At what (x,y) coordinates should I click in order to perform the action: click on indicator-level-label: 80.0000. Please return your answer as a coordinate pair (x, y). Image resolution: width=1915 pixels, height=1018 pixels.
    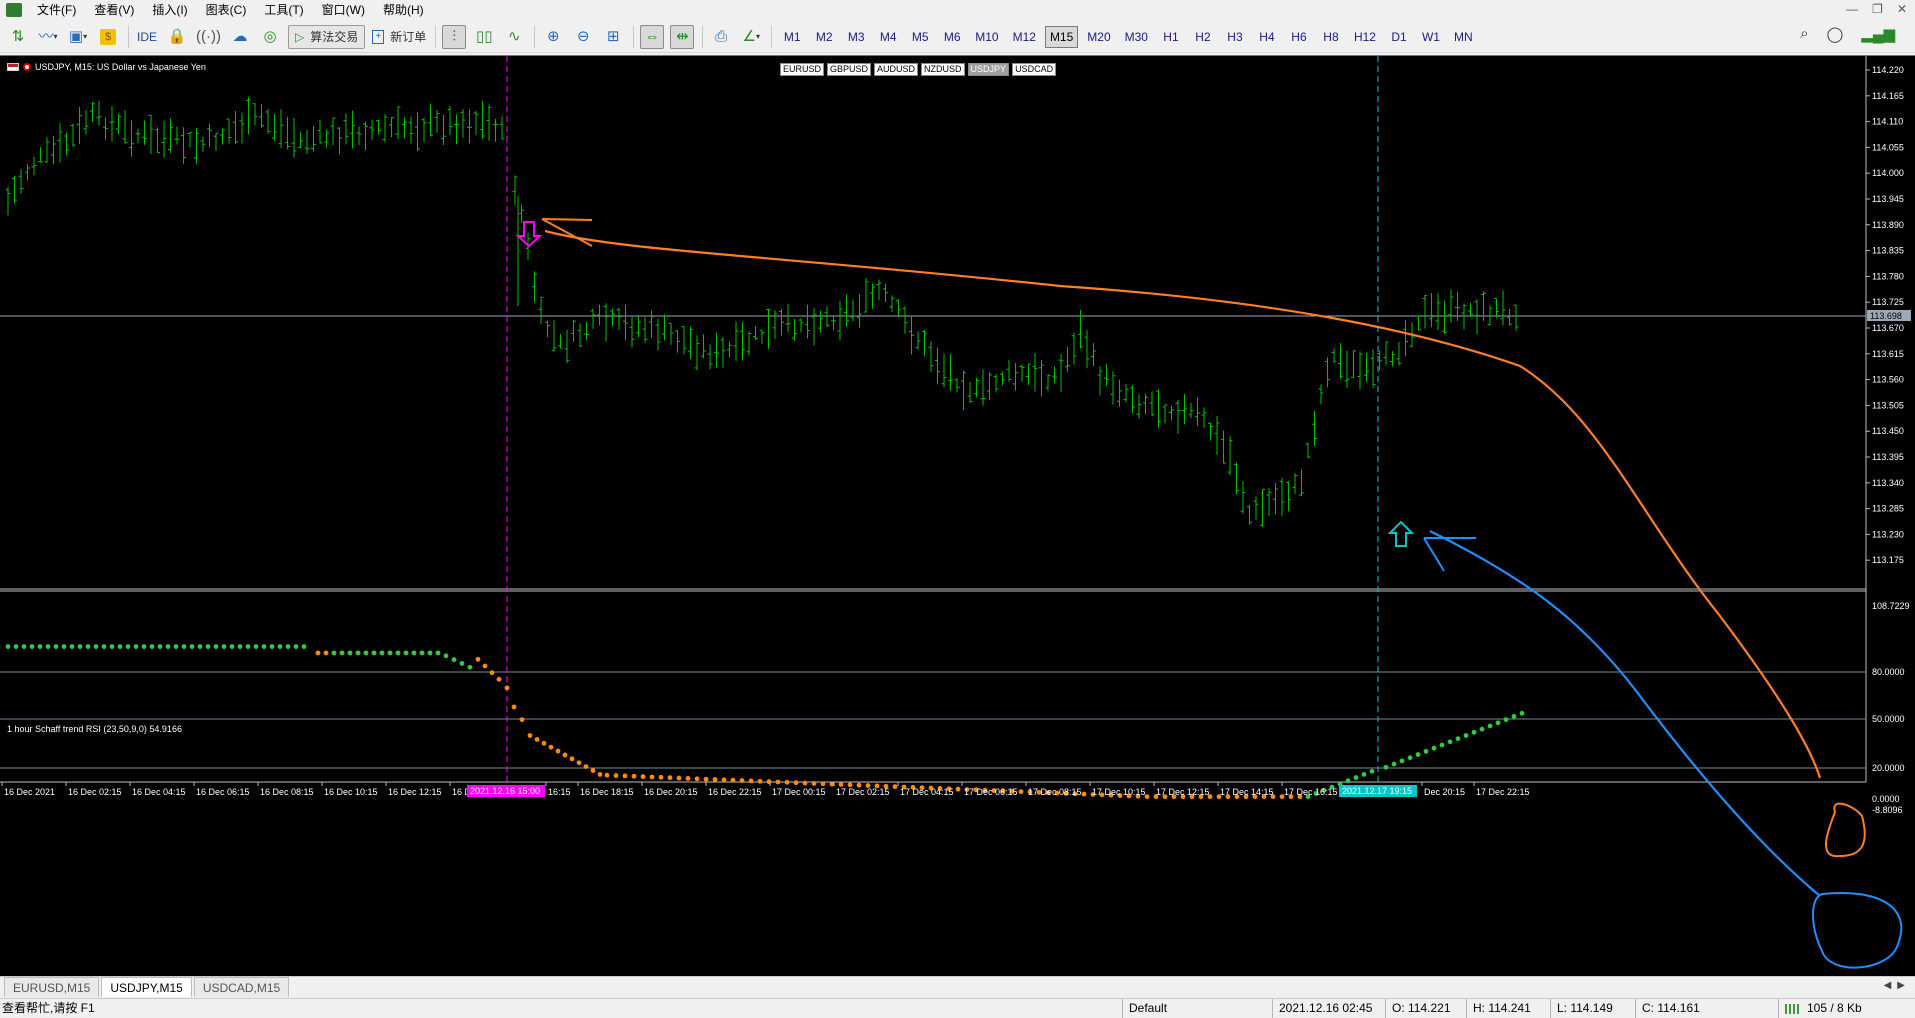
    Looking at the image, I should click on (1888, 672).